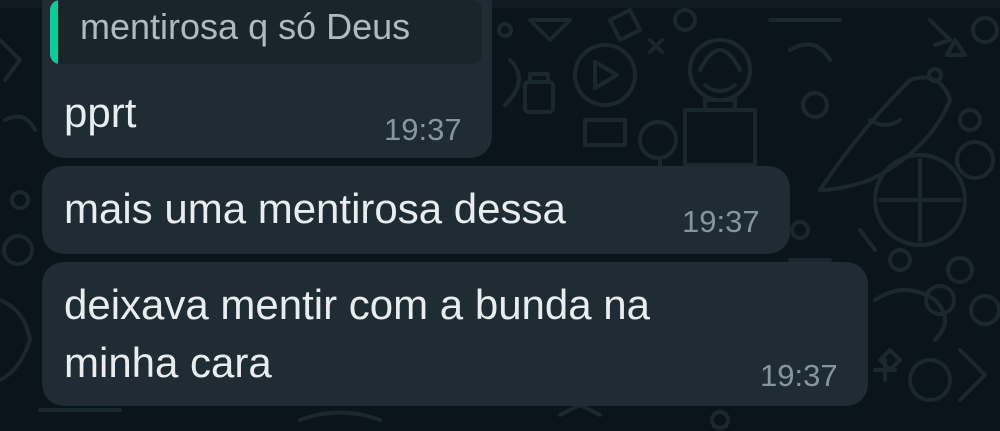 Image resolution: width=1000 pixels, height=431 pixels. Describe the element at coordinates (54, 32) in the screenshot. I see `quote-accent-bar` at that location.